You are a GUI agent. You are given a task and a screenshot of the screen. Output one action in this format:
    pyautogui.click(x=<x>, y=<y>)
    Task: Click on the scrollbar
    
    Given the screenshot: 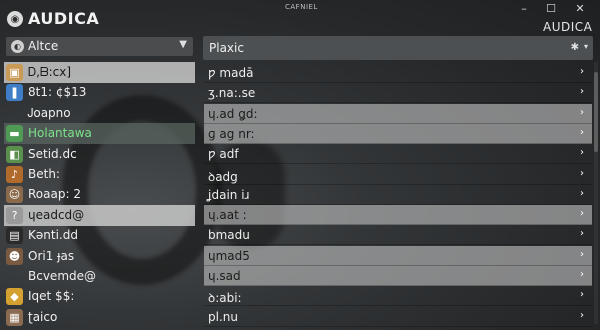 What is the action you would take?
    pyautogui.click(x=596, y=193)
    